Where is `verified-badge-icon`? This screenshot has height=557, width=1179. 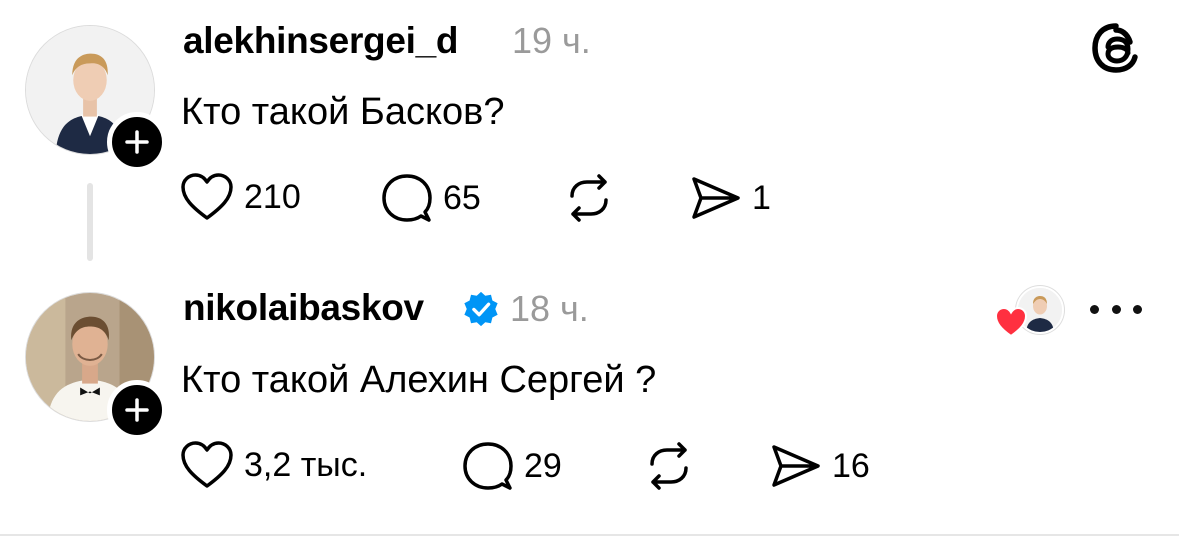 verified-badge-icon is located at coordinates (481, 309).